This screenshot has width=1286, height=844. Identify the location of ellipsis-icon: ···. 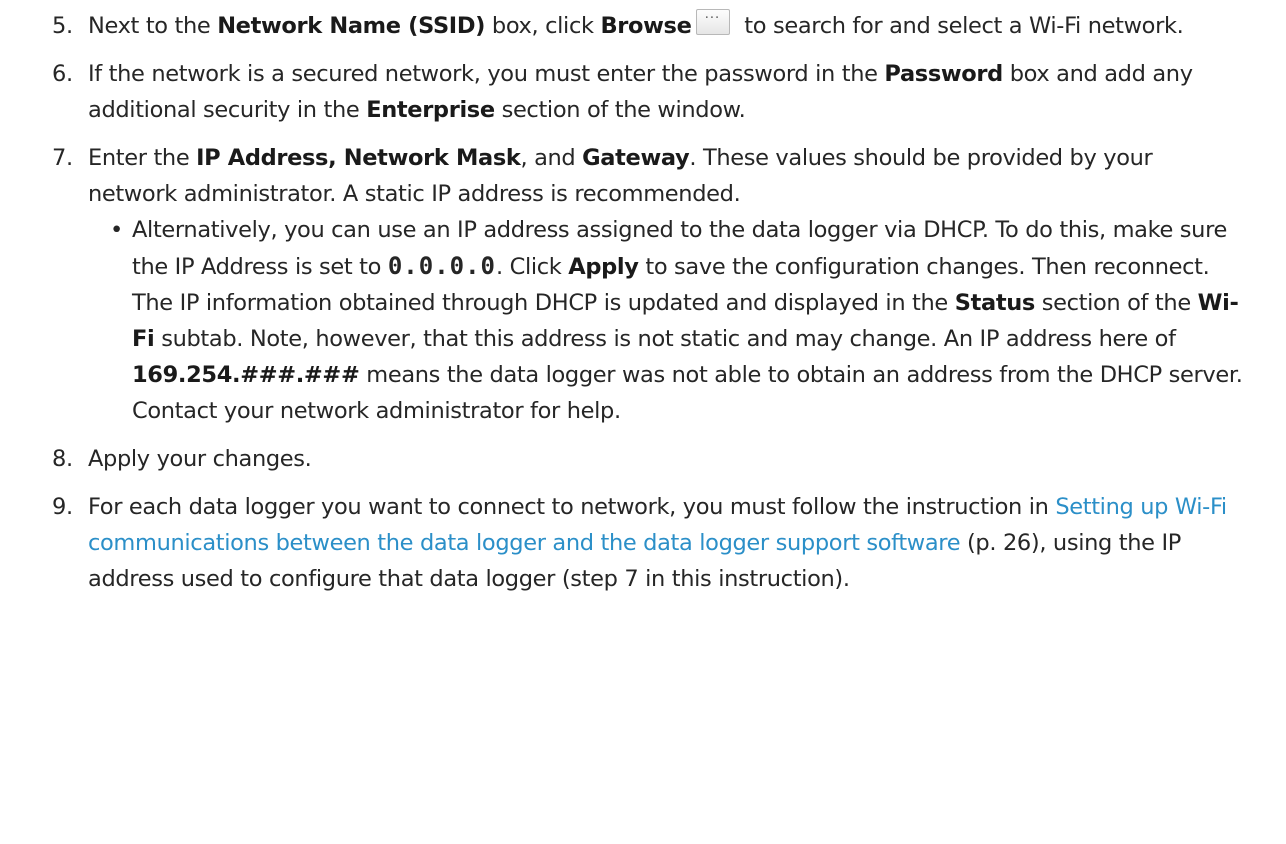
(712, 18).